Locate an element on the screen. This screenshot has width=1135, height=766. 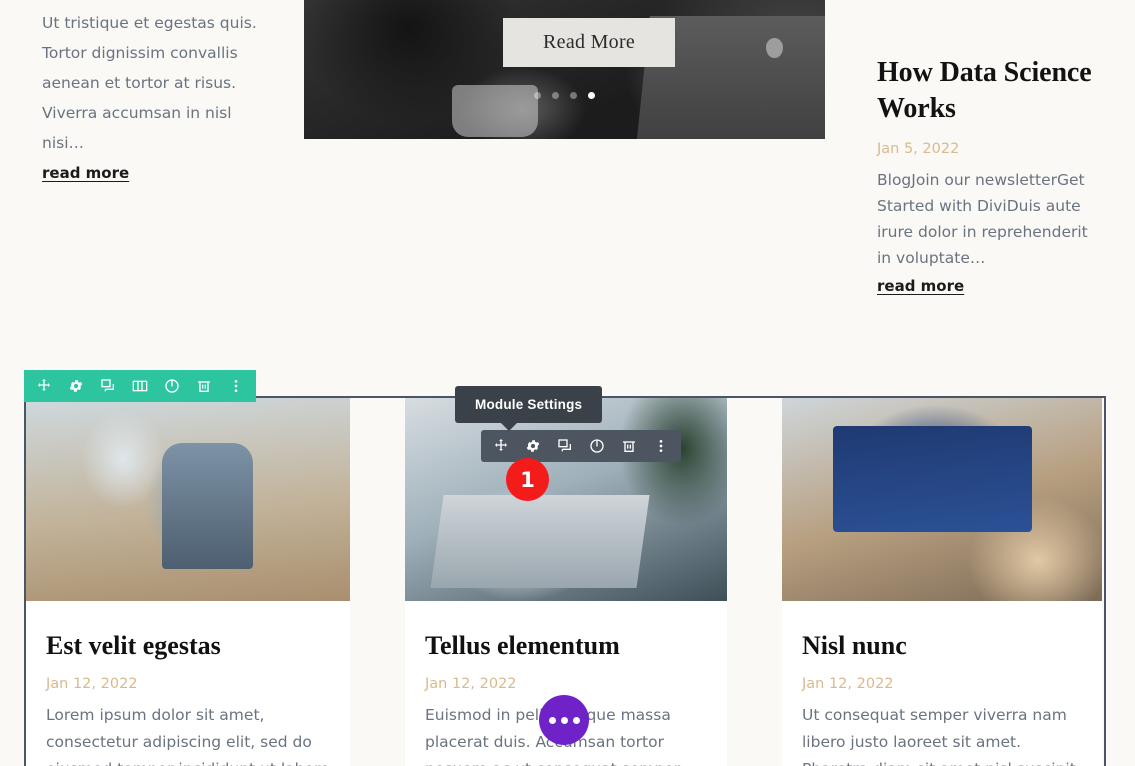
article-date: Jan 5, 2022 is located at coordinates (918, 149).